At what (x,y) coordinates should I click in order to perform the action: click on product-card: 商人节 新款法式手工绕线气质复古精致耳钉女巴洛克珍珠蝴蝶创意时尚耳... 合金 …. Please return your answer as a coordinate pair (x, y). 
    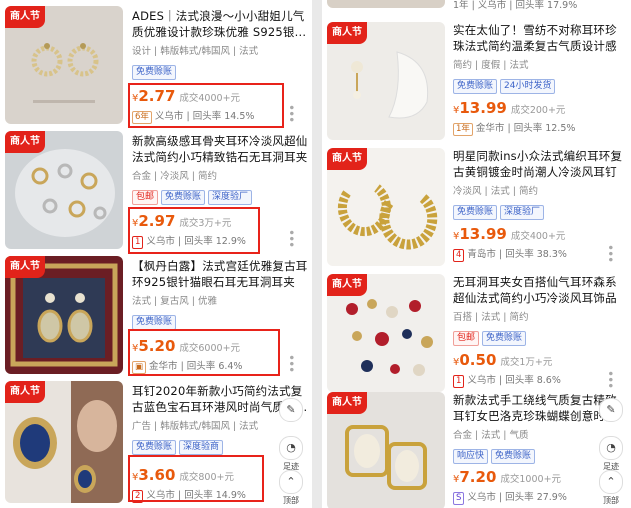
    Looking at the image, I should click on (476, 450).